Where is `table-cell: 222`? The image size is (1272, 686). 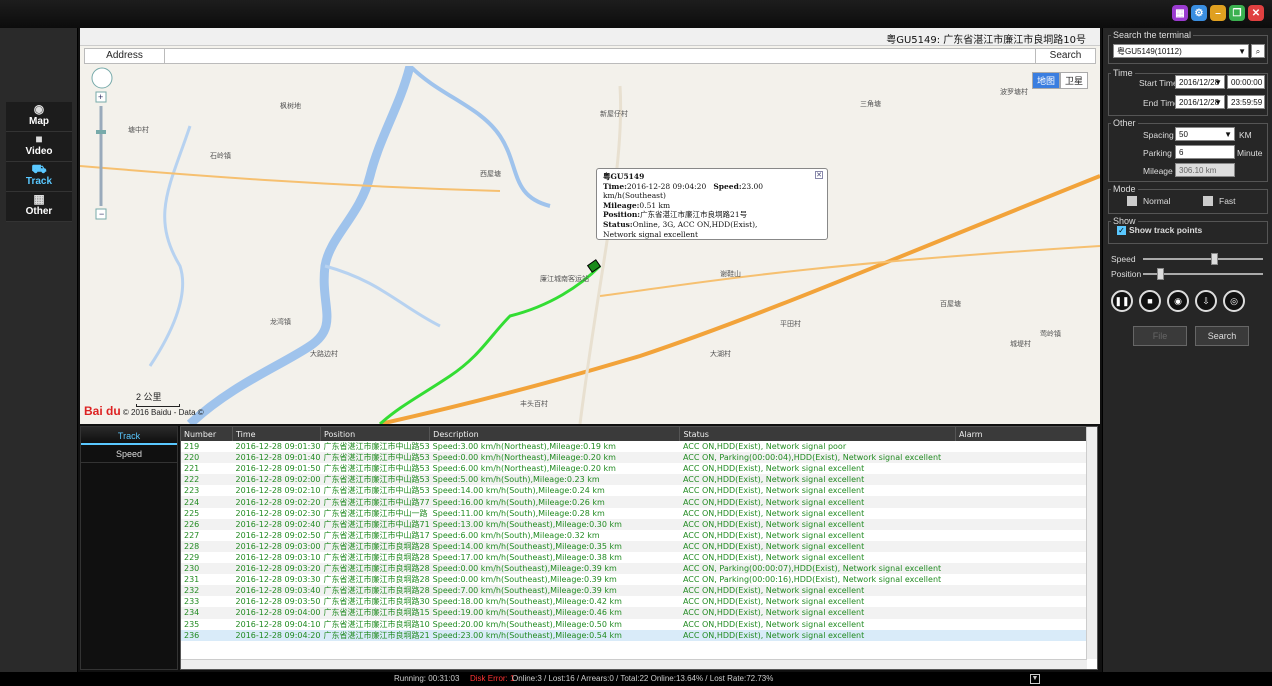
table-cell: 222 is located at coordinates (207, 480).